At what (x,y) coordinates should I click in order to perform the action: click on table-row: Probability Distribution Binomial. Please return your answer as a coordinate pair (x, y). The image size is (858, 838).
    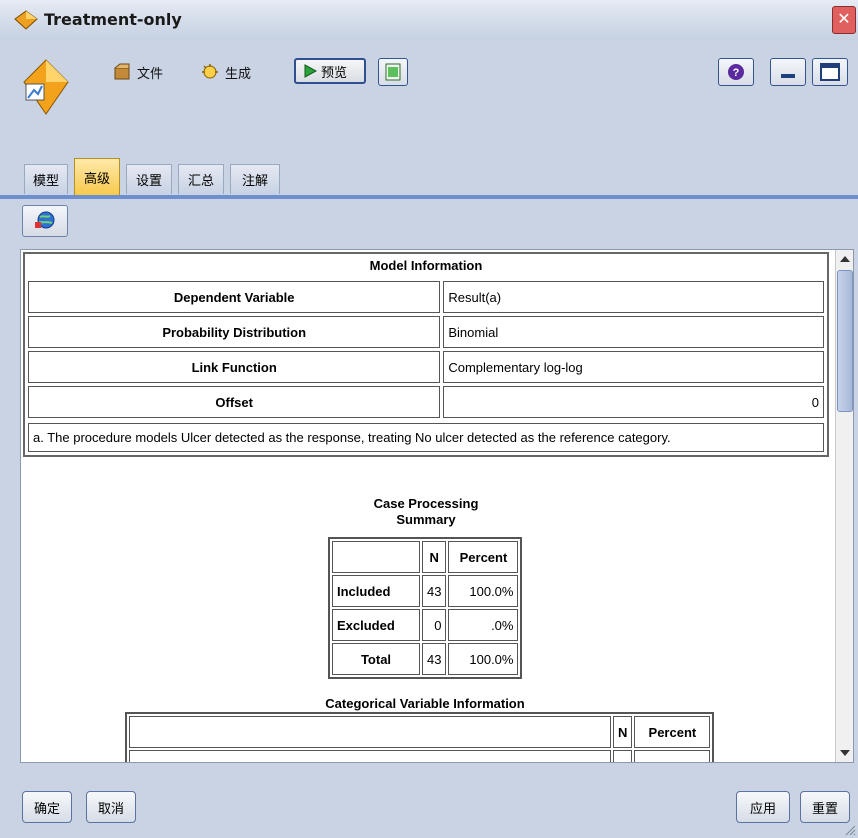
    Looking at the image, I should click on (426, 332).